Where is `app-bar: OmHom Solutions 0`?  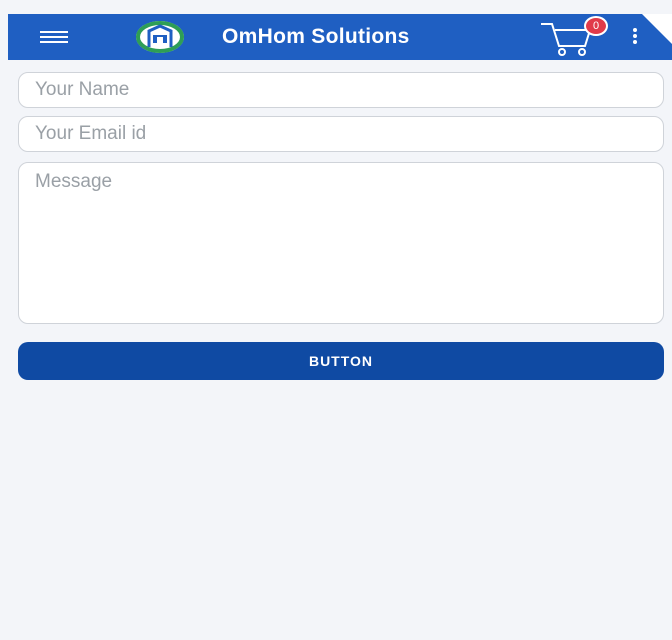 app-bar: OmHom Solutions 0 is located at coordinates (340, 37).